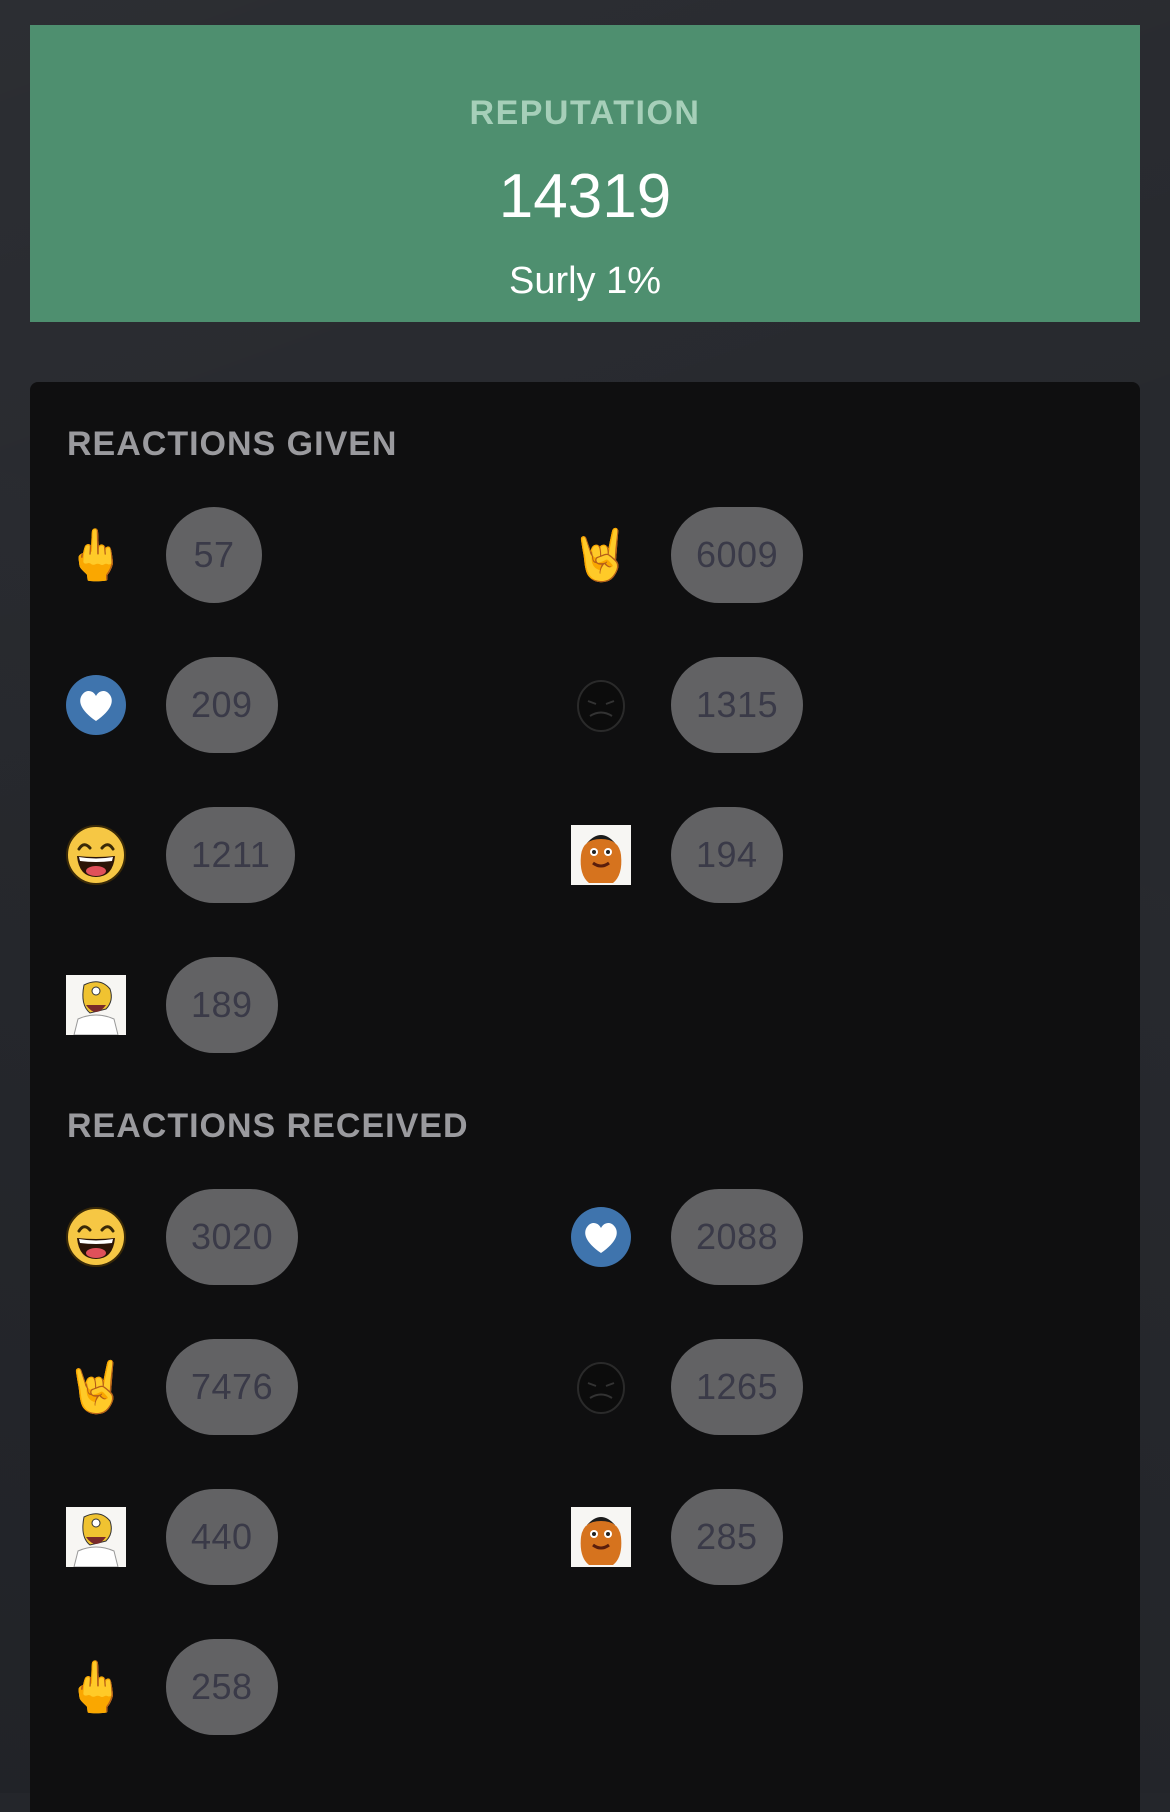  What do you see at coordinates (222, 1537) in the screenshot?
I see `reaction-count-pill: 440` at bounding box center [222, 1537].